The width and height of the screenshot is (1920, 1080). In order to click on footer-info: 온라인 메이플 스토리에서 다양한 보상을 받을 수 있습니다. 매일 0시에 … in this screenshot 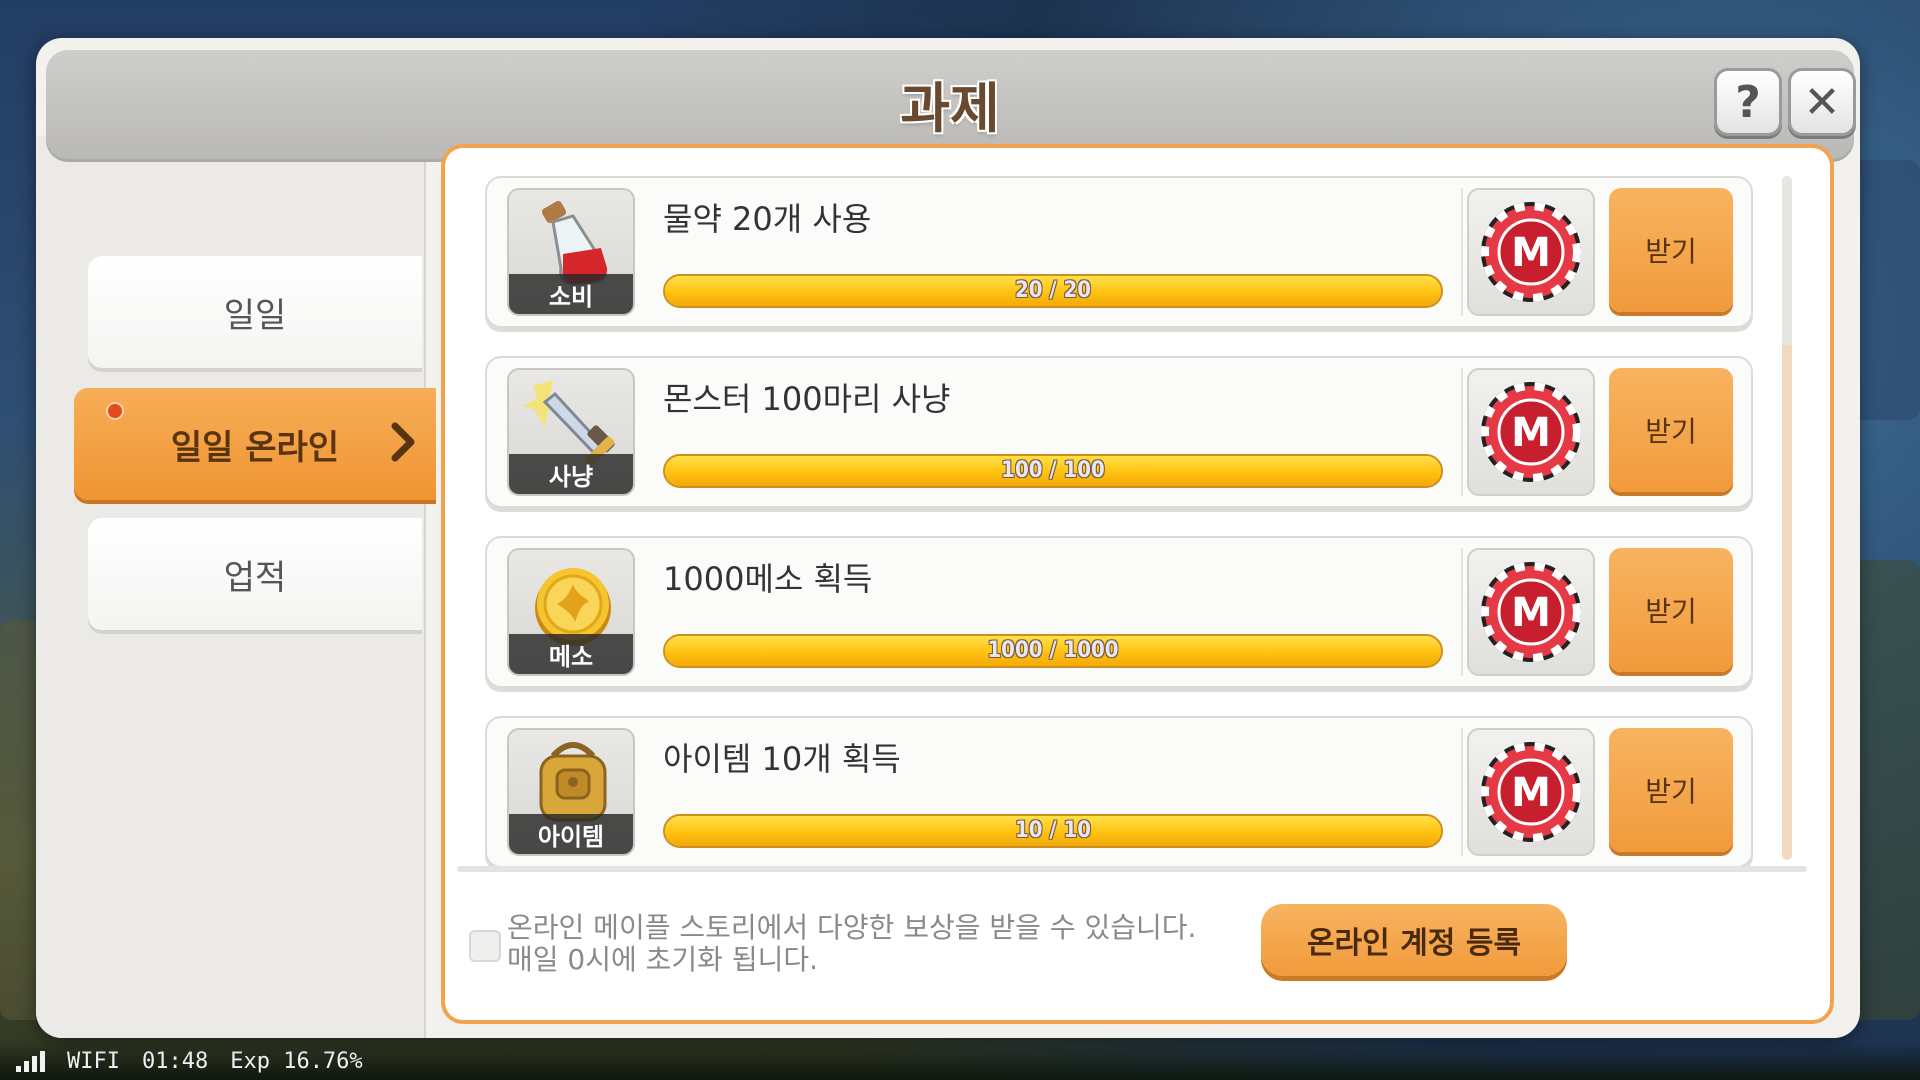, I will do `click(851, 944)`.